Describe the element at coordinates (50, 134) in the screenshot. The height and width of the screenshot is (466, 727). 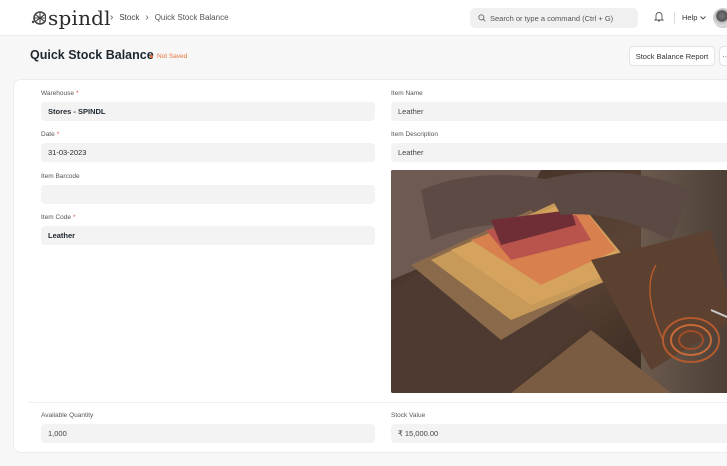
I see `date-label: Date *` at that location.